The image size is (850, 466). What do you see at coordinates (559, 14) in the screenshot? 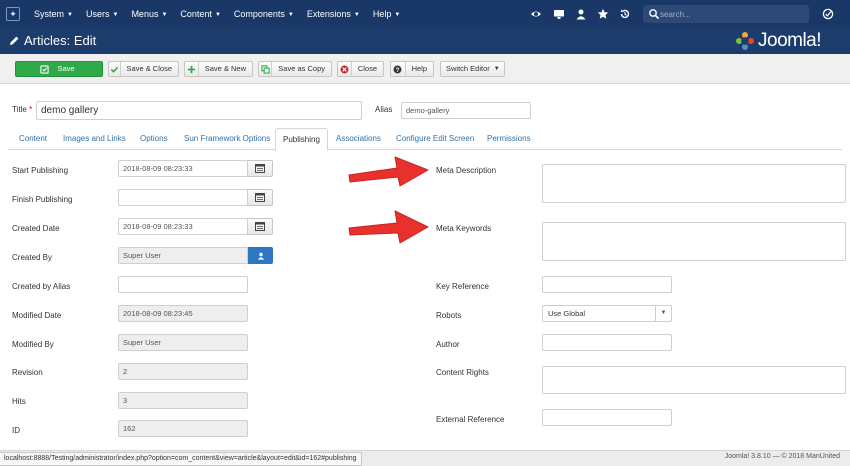
I see `monitor-icon` at bounding box center [559, 14].